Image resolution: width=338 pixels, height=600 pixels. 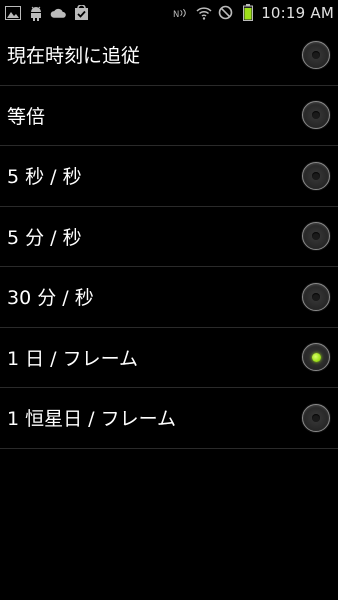 I want to click on option-5-sec-per-sec: 5 秒 / 秒, so click(x=169, y=176).